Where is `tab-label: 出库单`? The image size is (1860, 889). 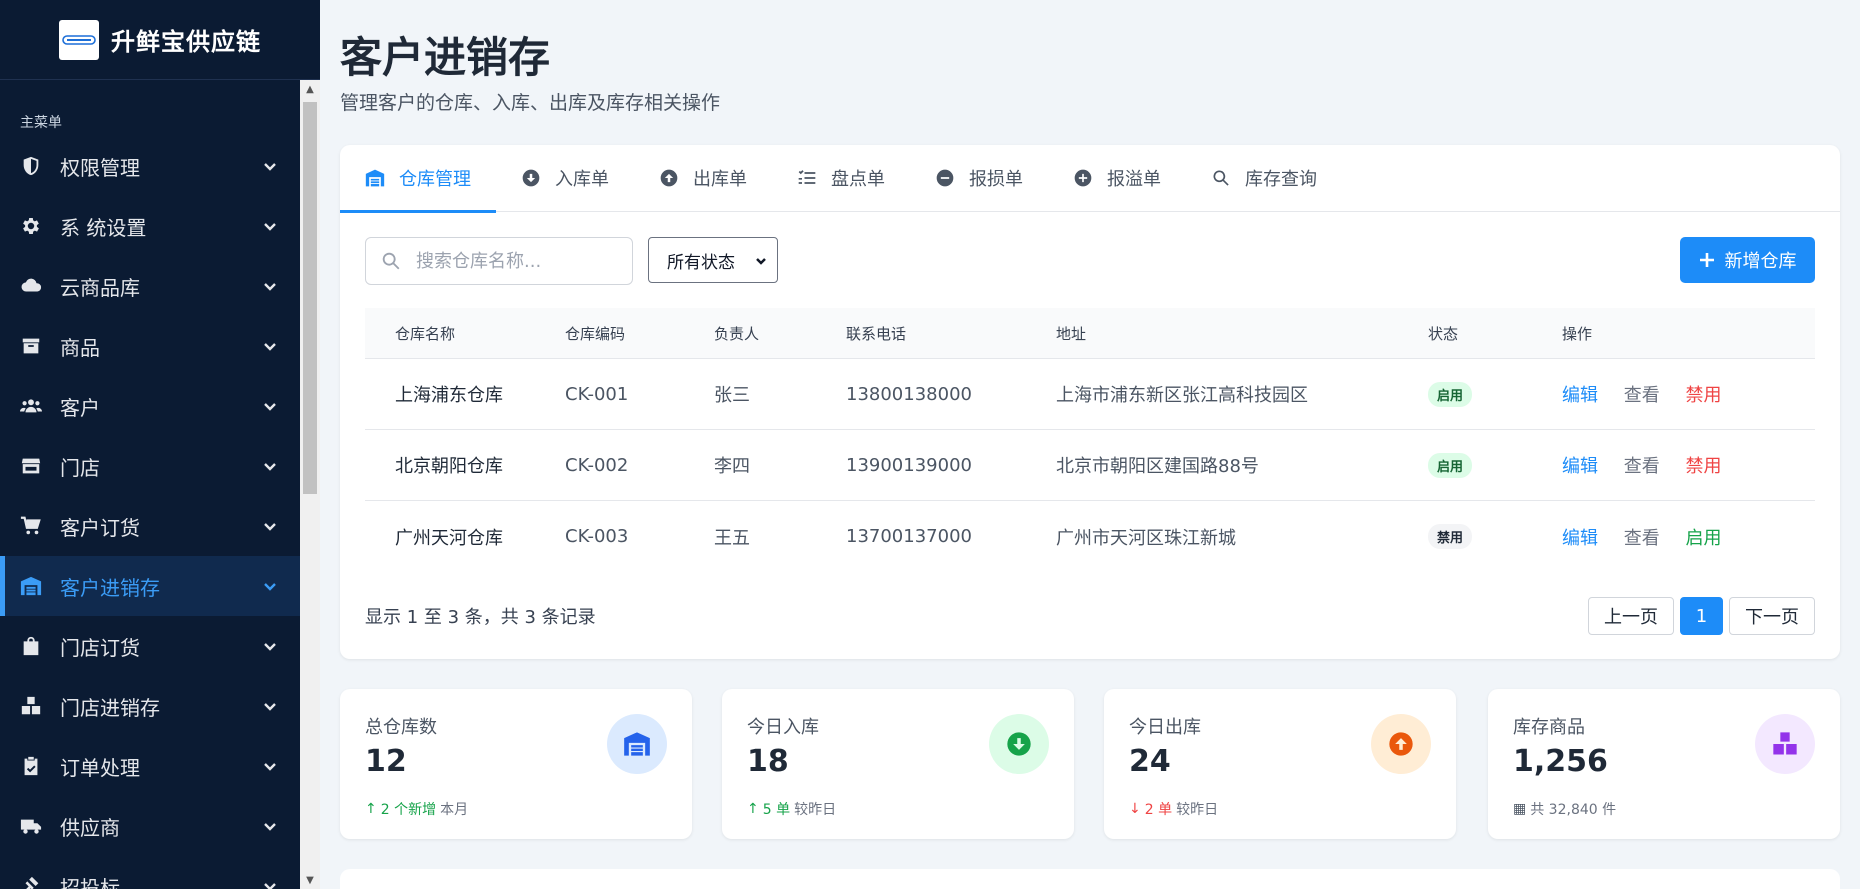 tab-label: 出库单 is located at coordinates (720, 179).